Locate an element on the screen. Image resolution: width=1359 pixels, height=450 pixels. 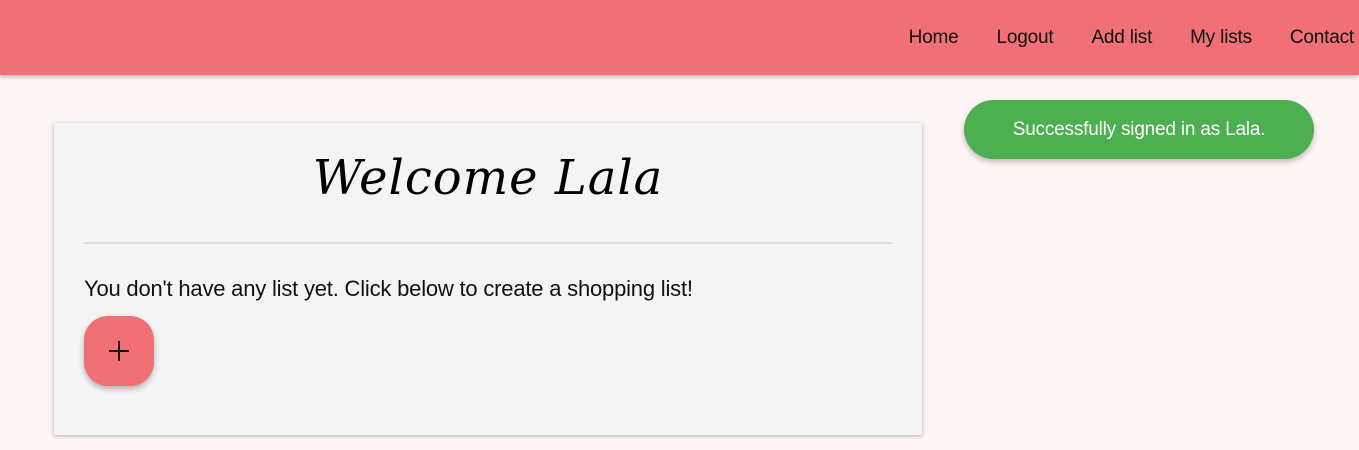
add-list-button is located at coordinates (119, 351).